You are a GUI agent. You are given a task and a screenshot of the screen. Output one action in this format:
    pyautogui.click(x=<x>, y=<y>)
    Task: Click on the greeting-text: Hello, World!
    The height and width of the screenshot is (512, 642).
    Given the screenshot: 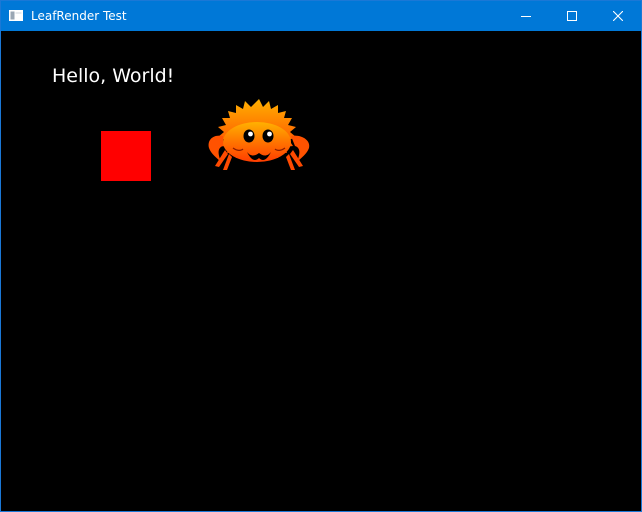 What is the action you would take?
    pyautogui.click(x=113, y=76)
    